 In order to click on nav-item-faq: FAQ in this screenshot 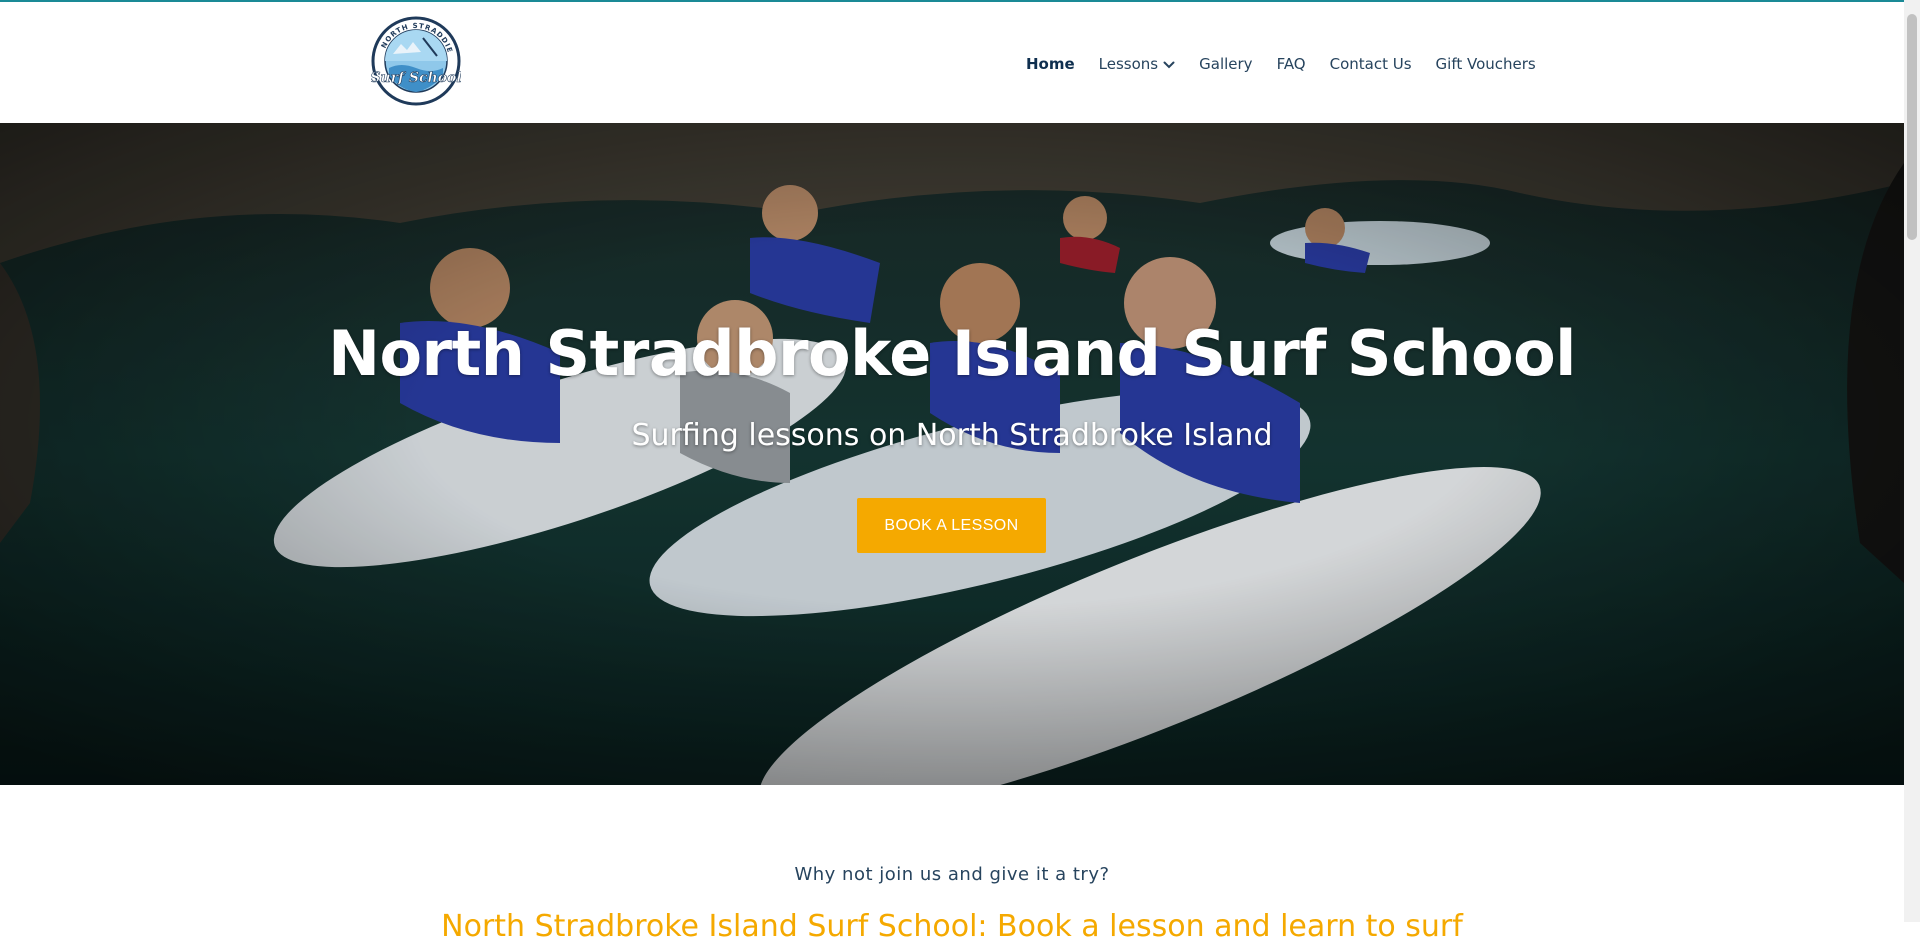, I will do `click(1291, 64)`.